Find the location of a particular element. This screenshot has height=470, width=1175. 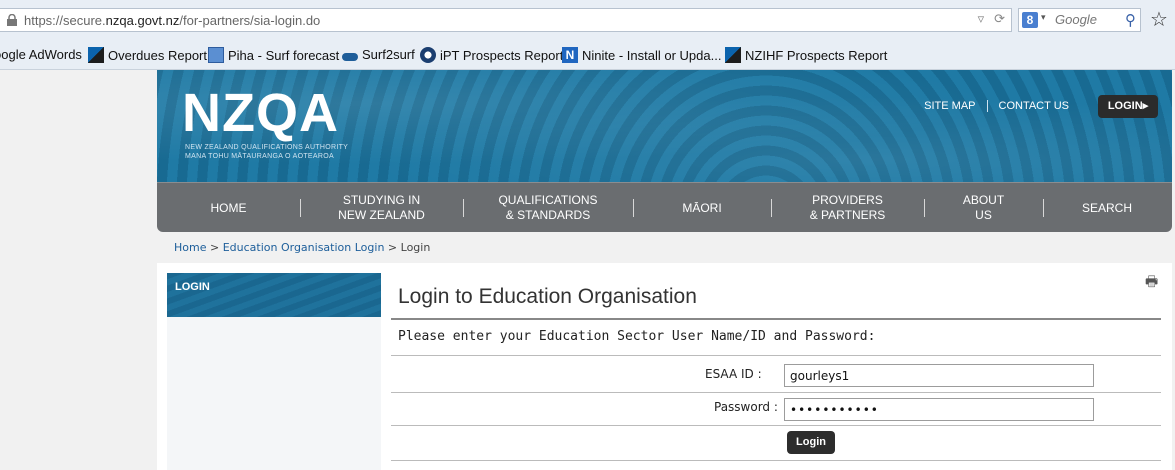

search-box: 8 ▾ Google ⚲ is located at coordinates (1079, 20).